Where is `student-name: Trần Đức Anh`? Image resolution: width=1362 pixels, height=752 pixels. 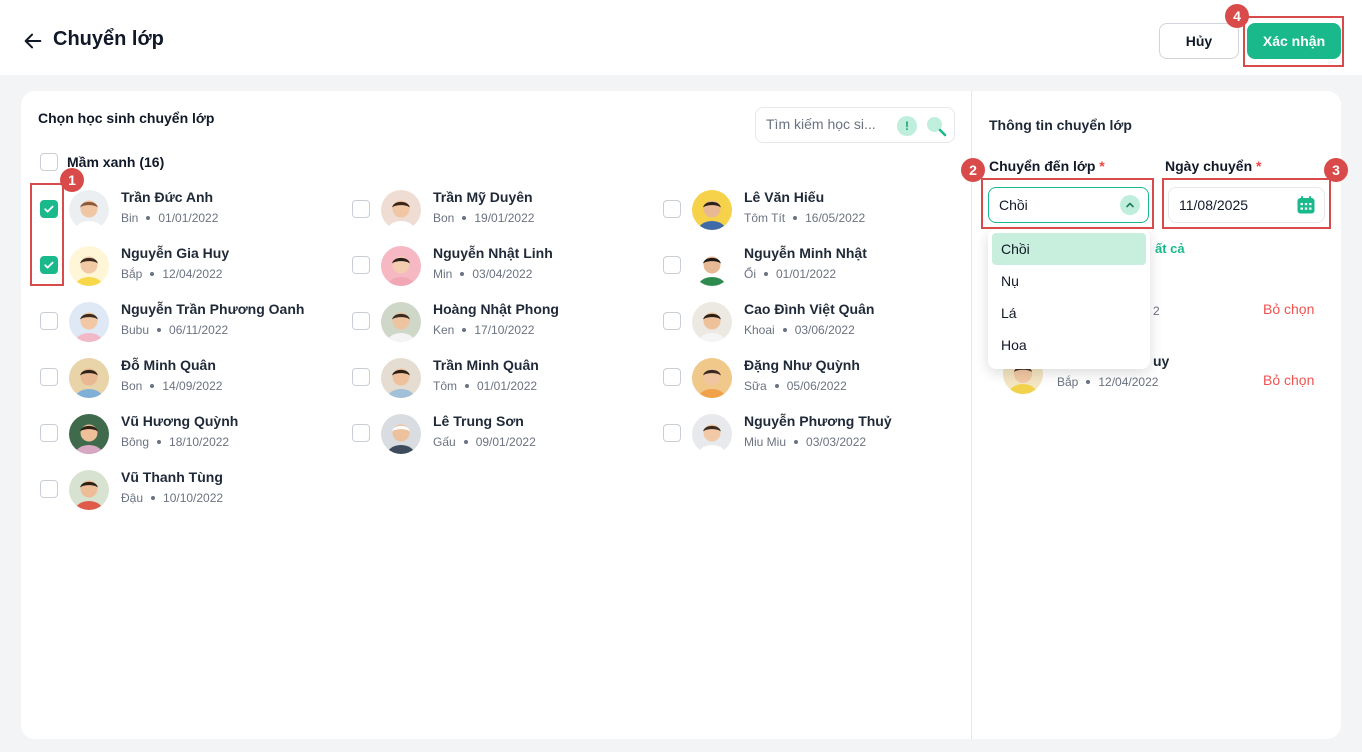 student-name: Trần Đức Anh is located at coordinates (167, 197).